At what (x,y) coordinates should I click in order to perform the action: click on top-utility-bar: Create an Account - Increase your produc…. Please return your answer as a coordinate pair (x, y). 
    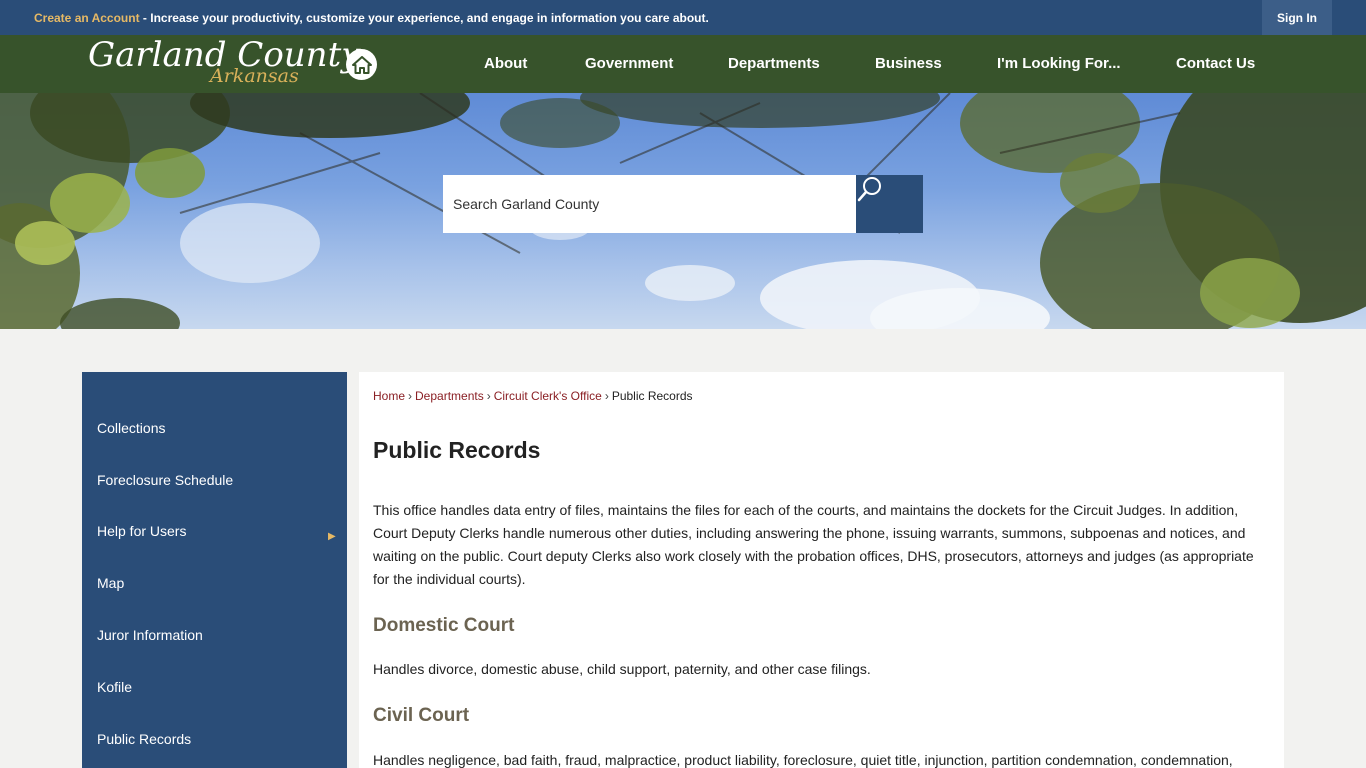
    Looking at the image, I should click on (683, 17).